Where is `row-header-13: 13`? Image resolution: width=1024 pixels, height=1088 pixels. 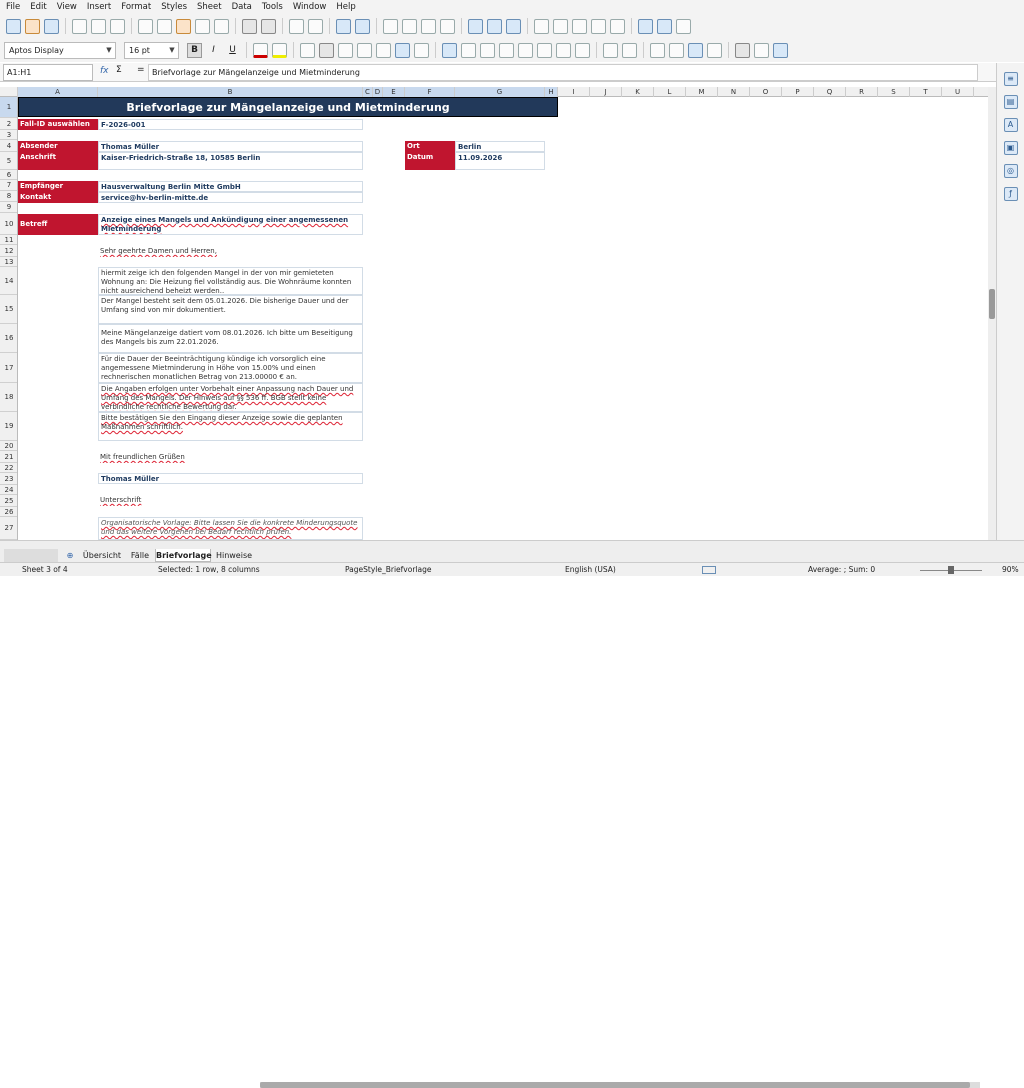 row-header-13: 13 is located at coordinates (8, 262).